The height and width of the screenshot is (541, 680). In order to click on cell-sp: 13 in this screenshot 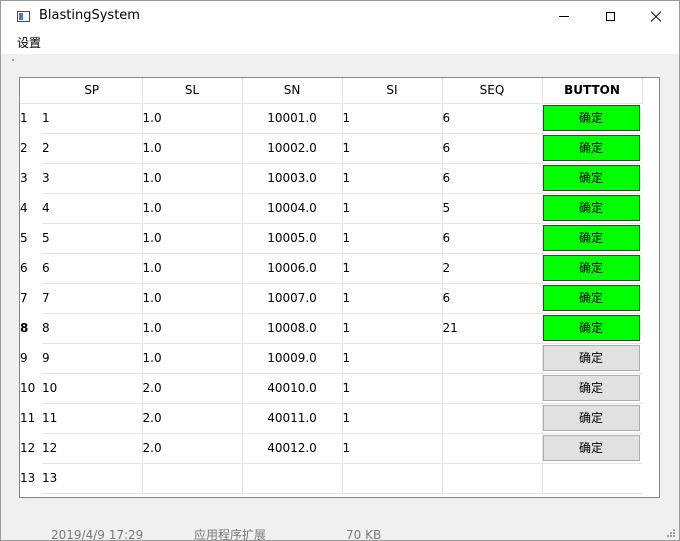, I will do `click(92, 478)`.